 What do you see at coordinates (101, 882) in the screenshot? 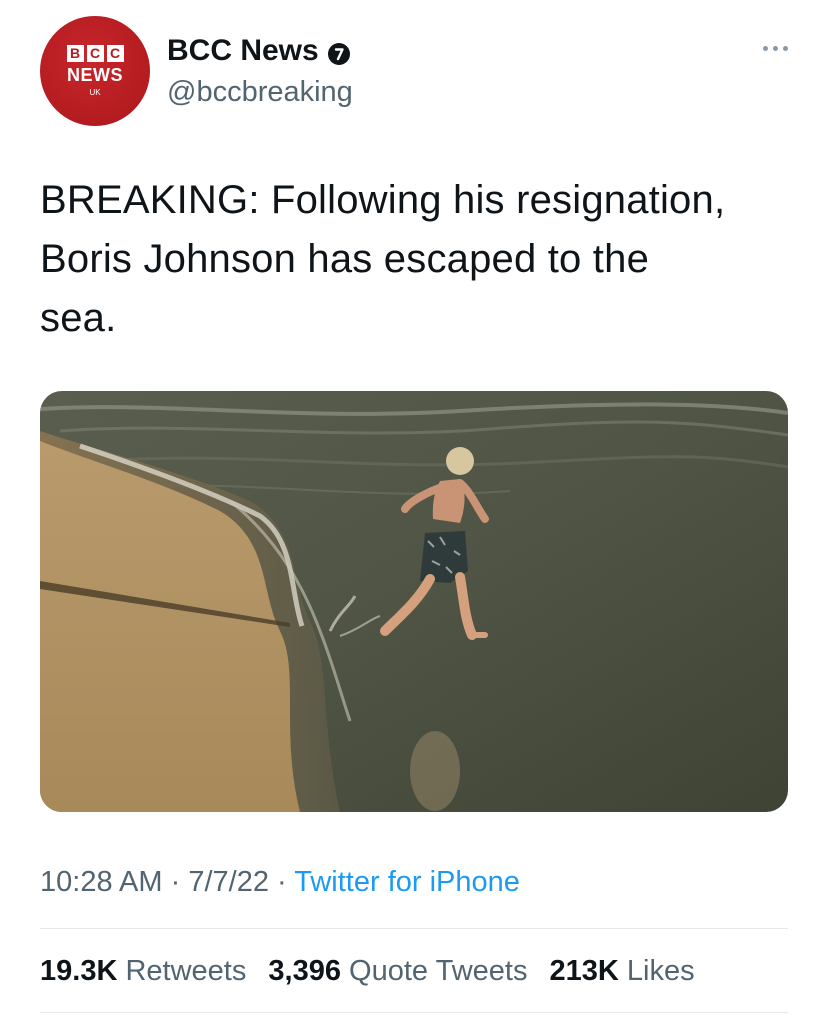
I see `tweet-time: 10:28 AM` at bounding box center [101, 882].